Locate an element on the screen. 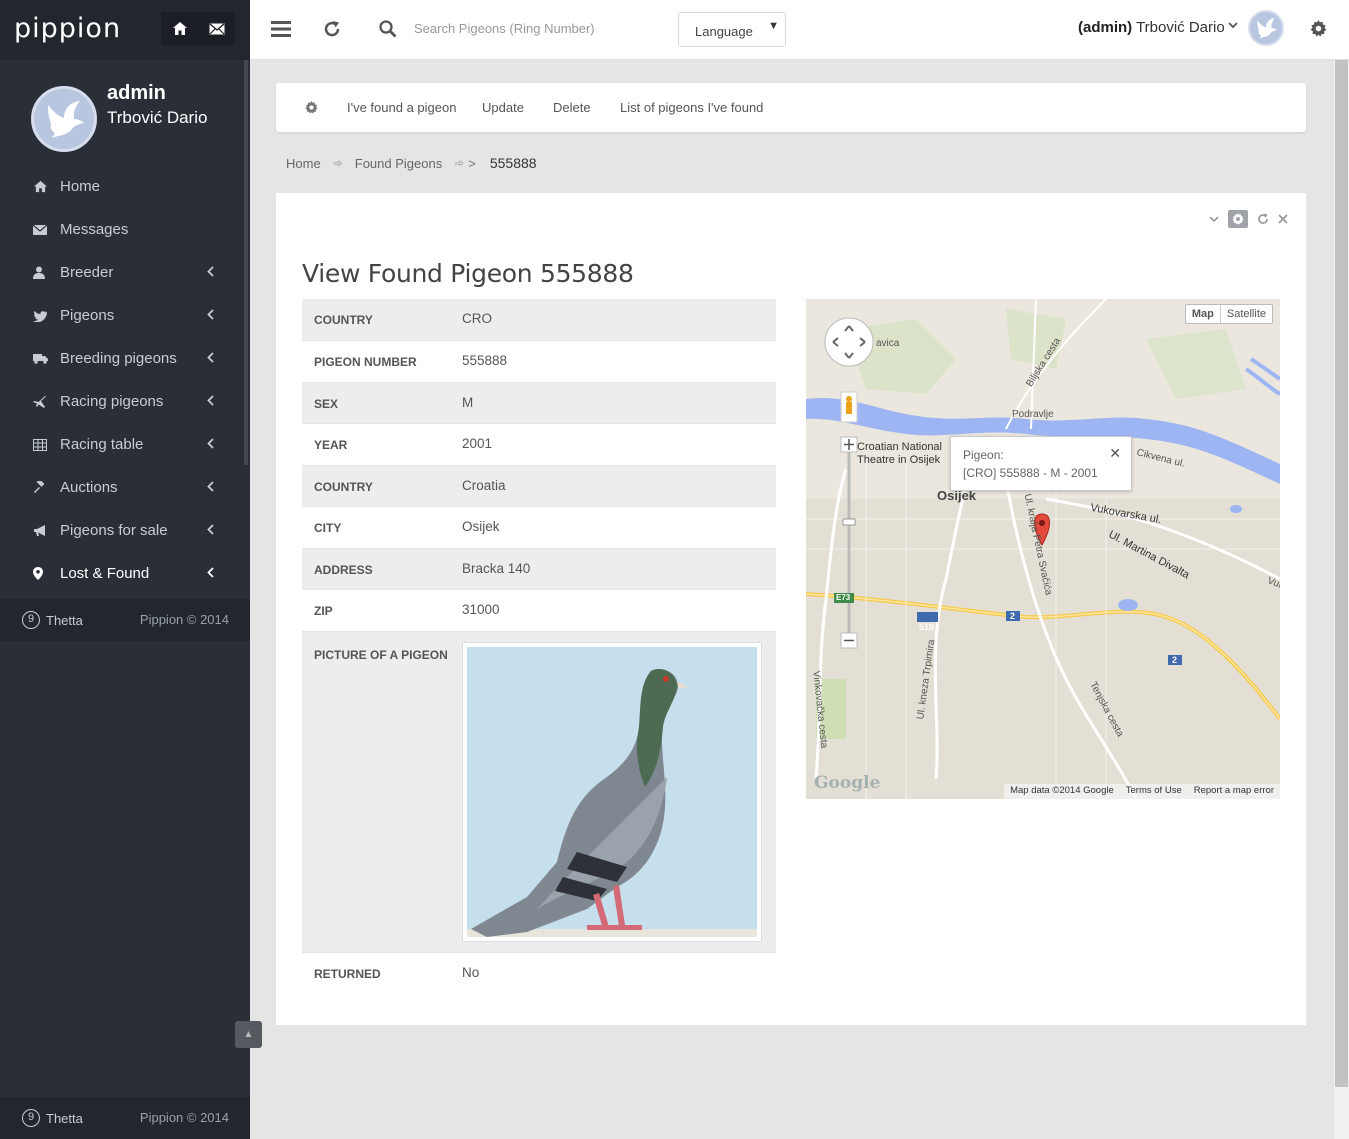 Image resolution: width=1349 pixels, height=1139 pixels. app-logo: pippion is located at coordinates (67, 28).